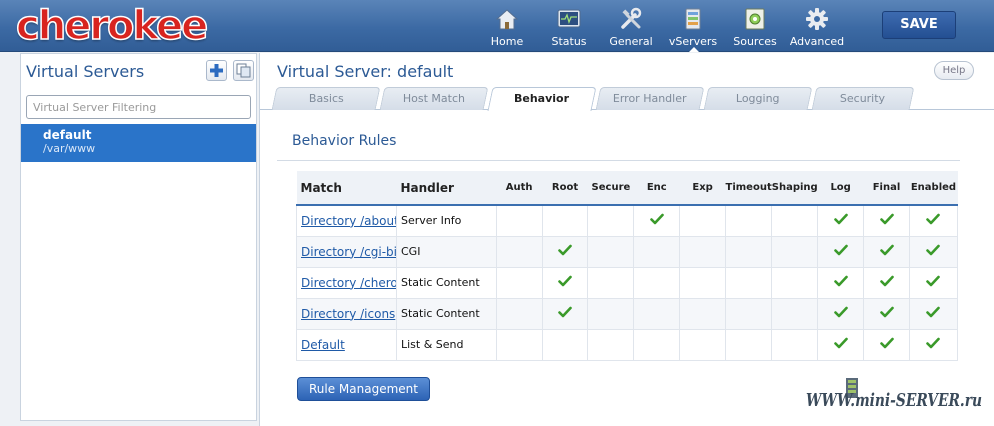 This screenshot has width=994, height=426. Describe the element at coordinates (138, 143) in the screenshot. I see `server-list-item: default /var/www` at that location.